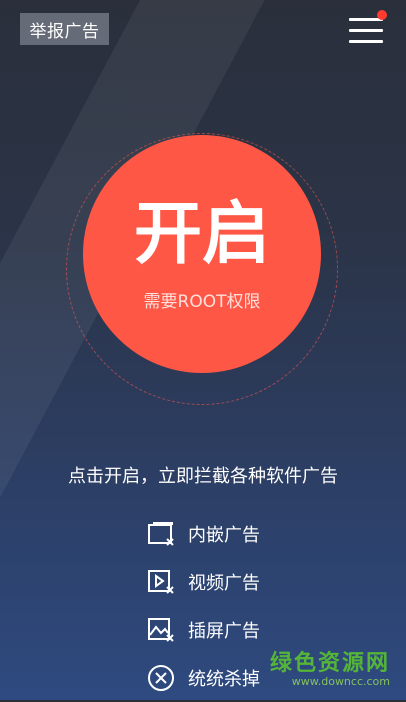 The height and width of the screenshot is (702, 406). I want to click on close-circle-icon, so click(161, 678).